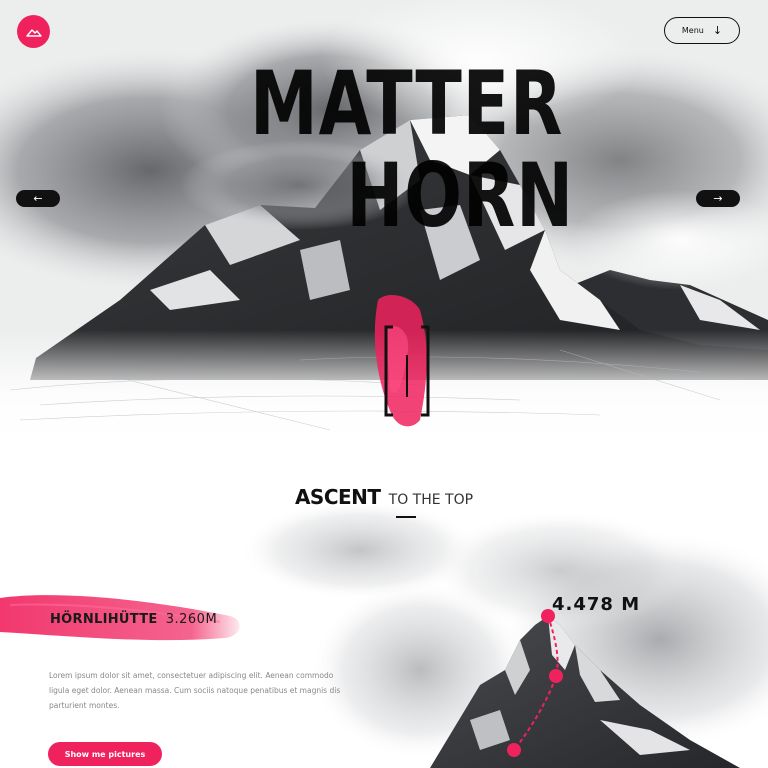 The image size is (768, 768). I want to click on show-pictures-button: Show me pictures, so click(105, 754).